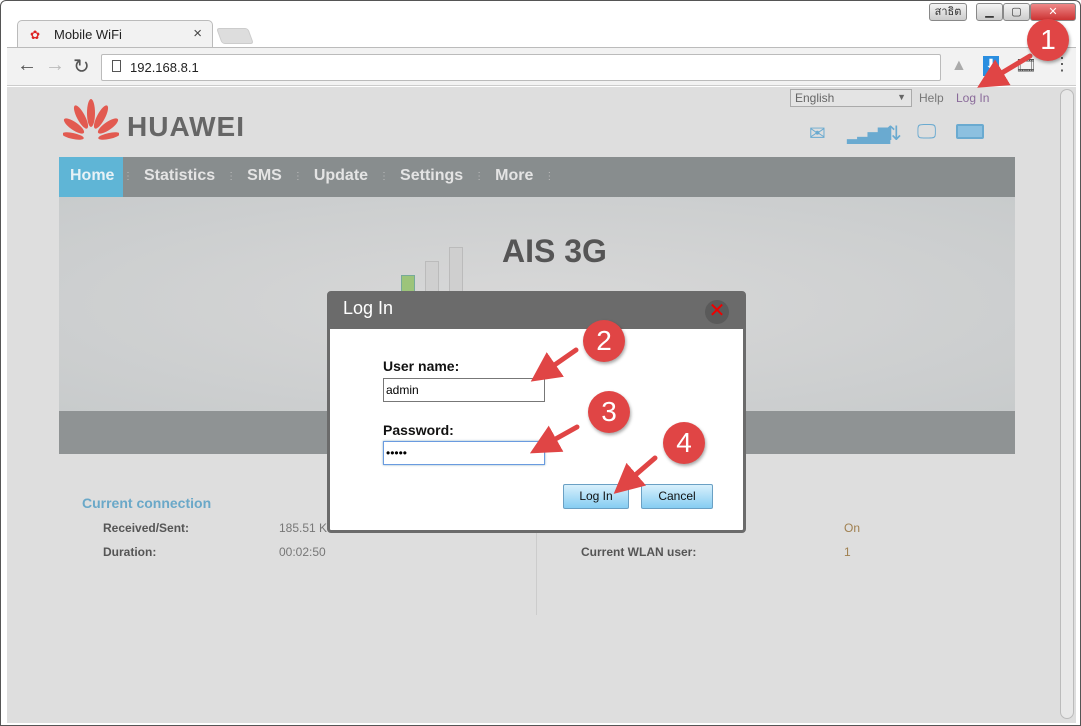 The image size is (1081, 726). What do you see at coordinates (264, 177) in the screenshot?
I see `menu-sms: SMS` at bounding box center [264, 177].